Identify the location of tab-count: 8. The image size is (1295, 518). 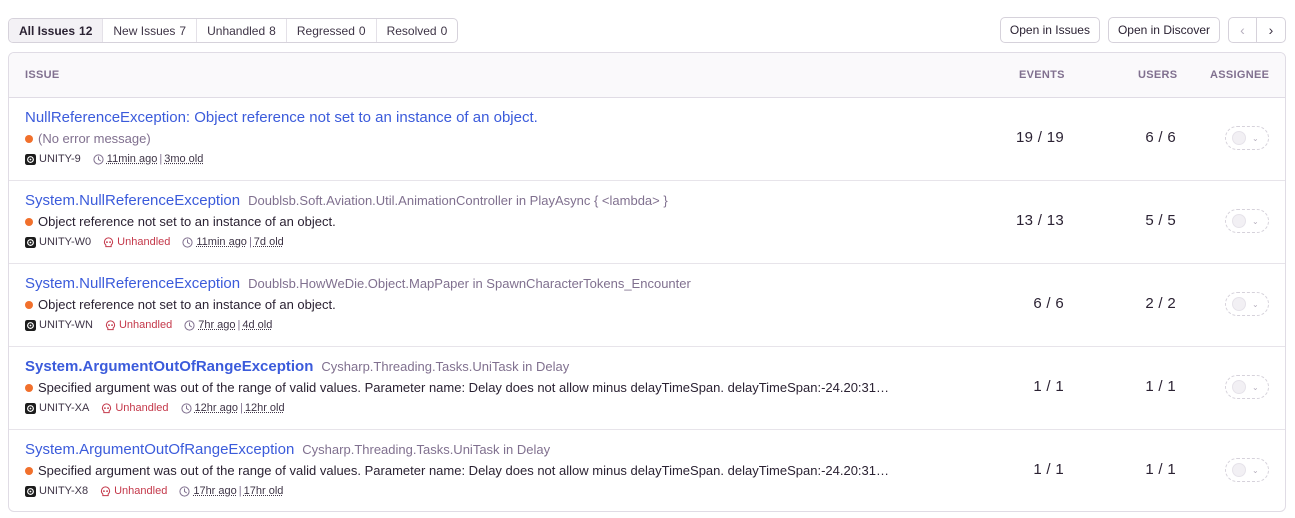
(272, 30).